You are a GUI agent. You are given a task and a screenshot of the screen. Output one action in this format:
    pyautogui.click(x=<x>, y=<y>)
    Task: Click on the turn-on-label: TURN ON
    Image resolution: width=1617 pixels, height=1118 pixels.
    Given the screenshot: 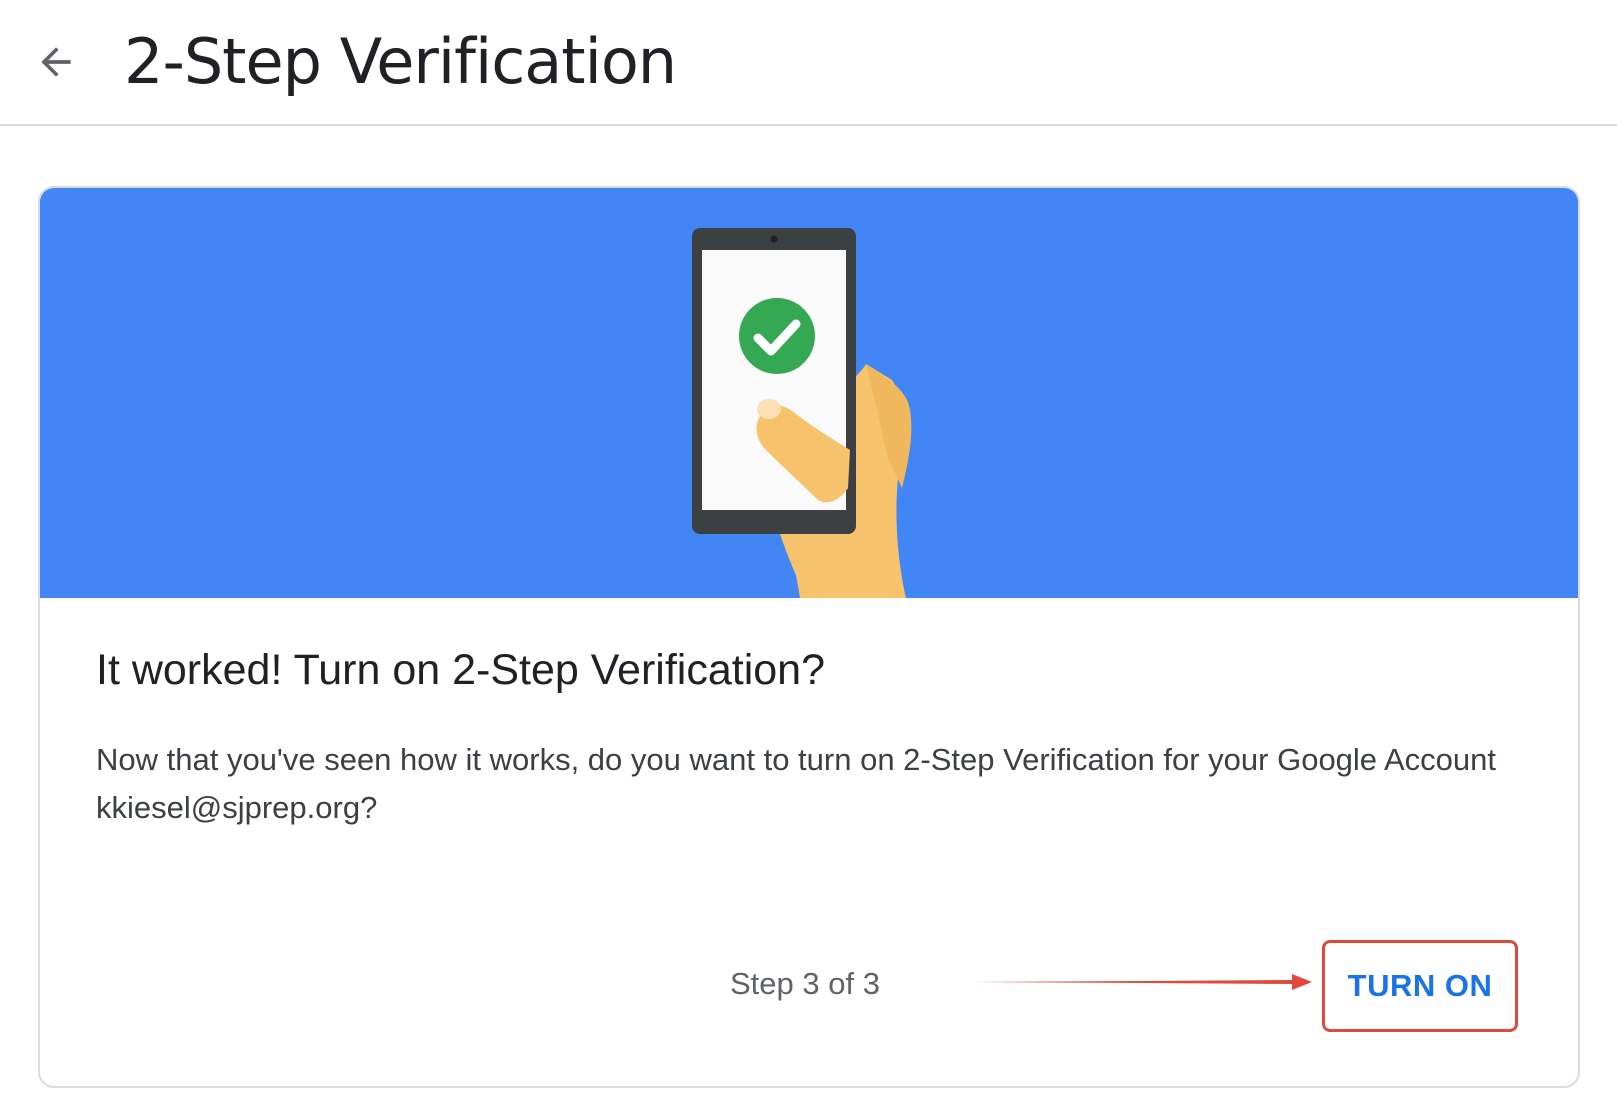 What is the action you would take?
    pyautogui.click(x=1420, y=985)
    